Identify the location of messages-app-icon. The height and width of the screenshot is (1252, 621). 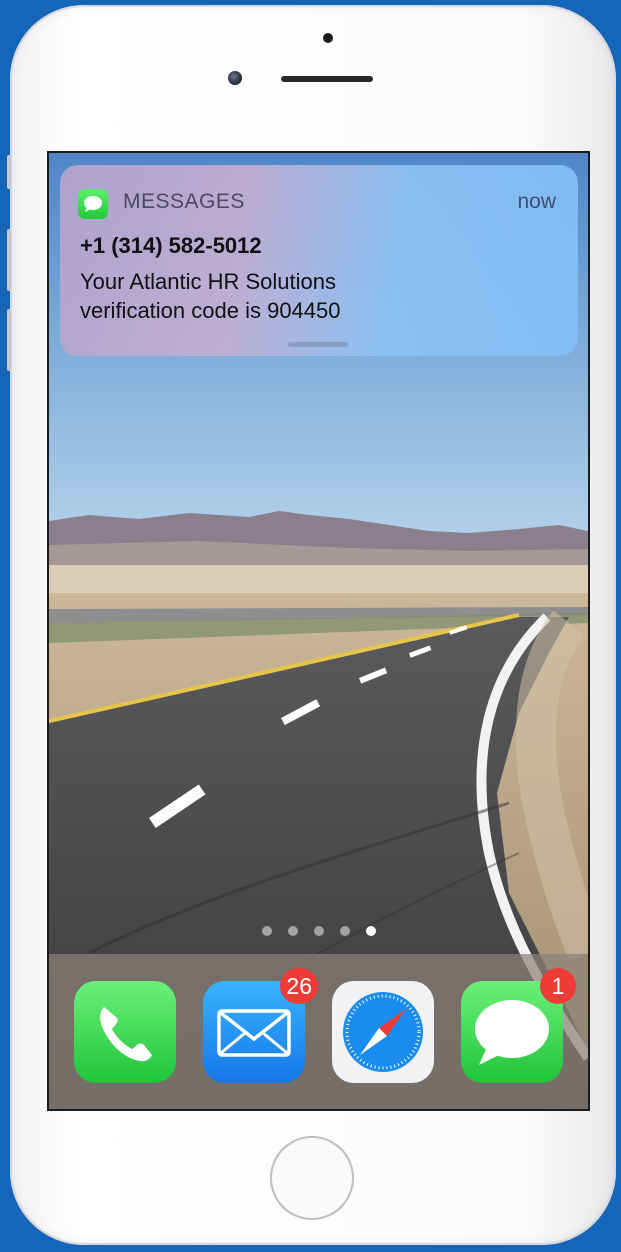
(93, 204).